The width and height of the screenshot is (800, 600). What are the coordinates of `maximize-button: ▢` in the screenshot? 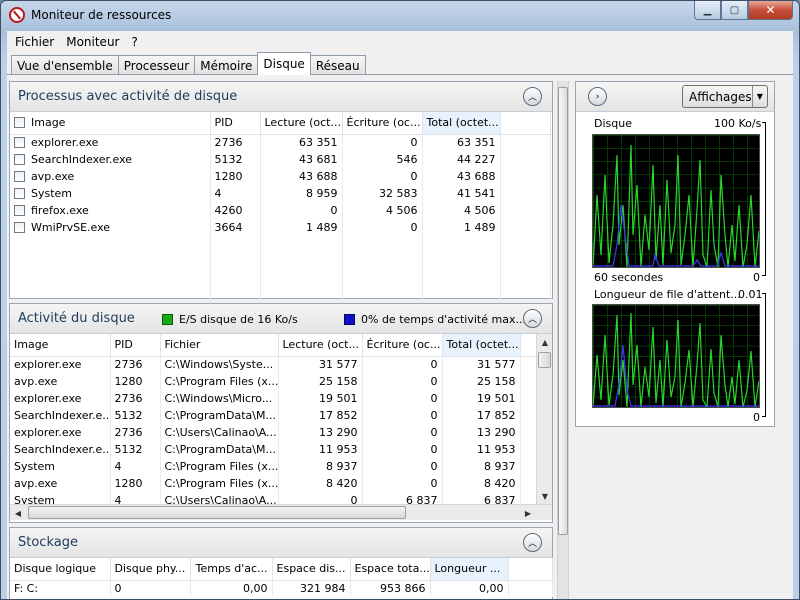 It's located at (734, 10).